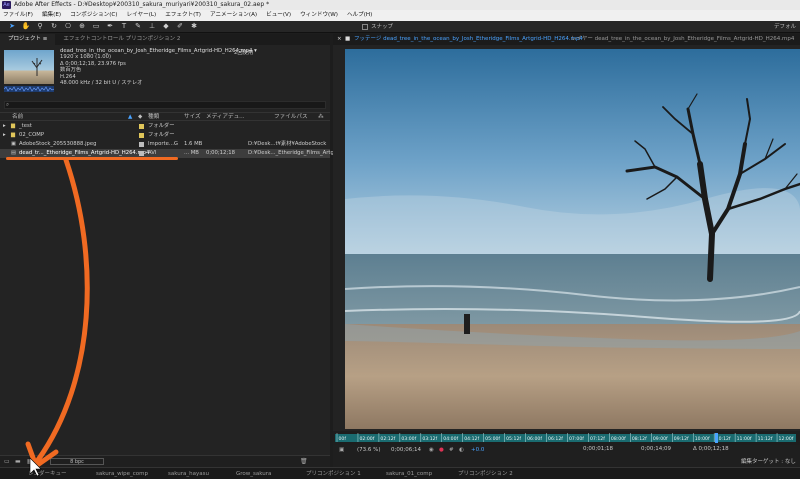  What do you see at coordinates (166, 26) in the screenshot?
I see `eraser-tool-icon: ◆` at bounding box center [166, 26].